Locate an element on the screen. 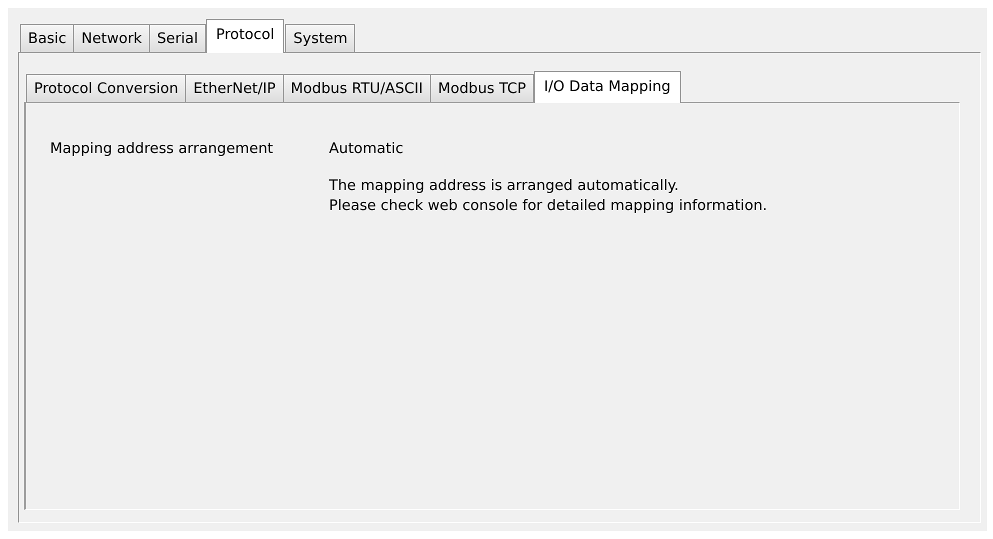  tab: Basic is located at coordinates (47, 38).